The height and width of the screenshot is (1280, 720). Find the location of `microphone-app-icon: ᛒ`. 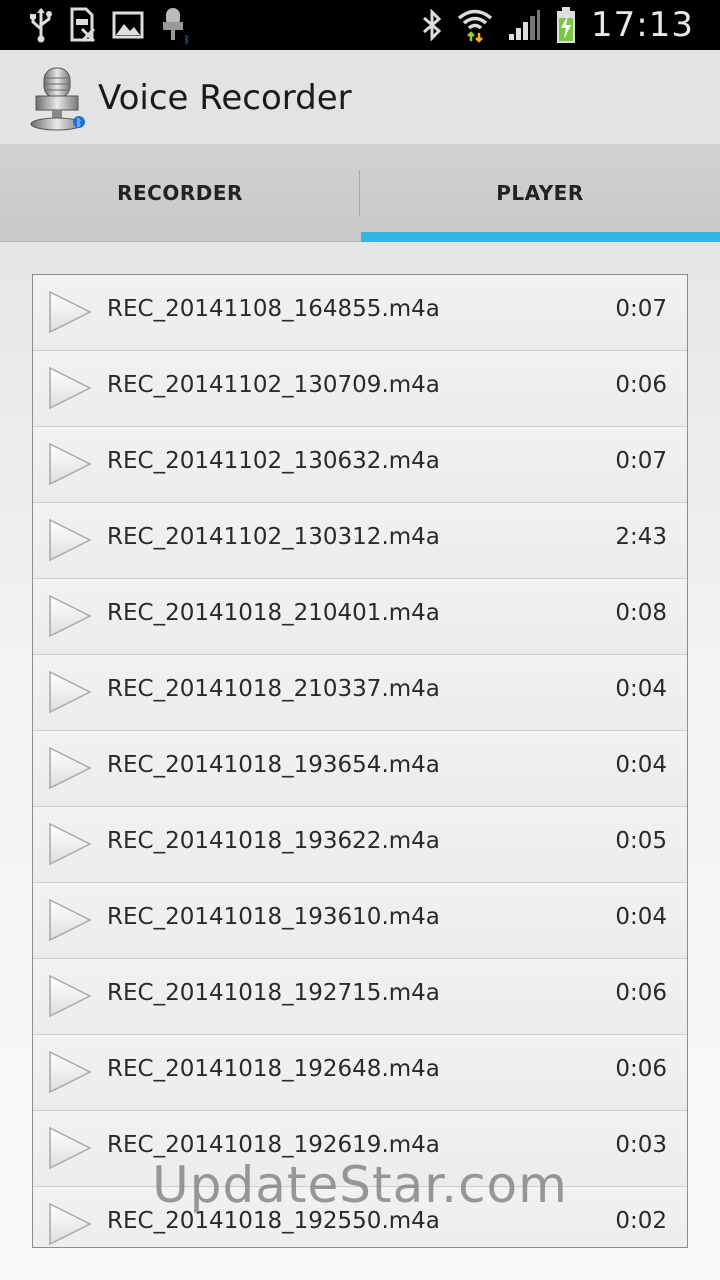

microphone-app-icon: ᛒ is located at coordinates (57, 99).